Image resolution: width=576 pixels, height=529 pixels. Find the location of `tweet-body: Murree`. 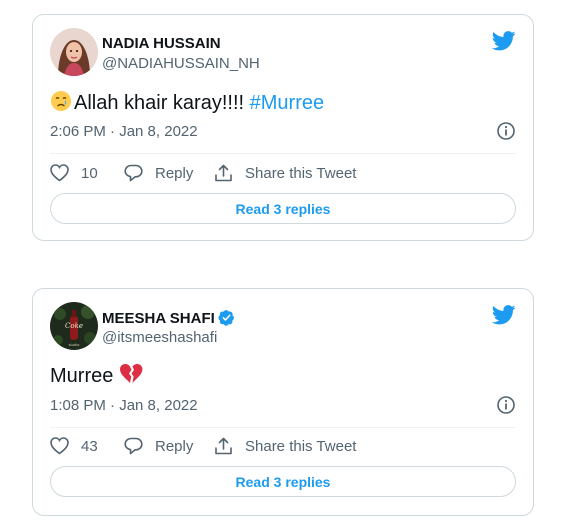

tweet-body: Murree is located at coordinates (84, 376).